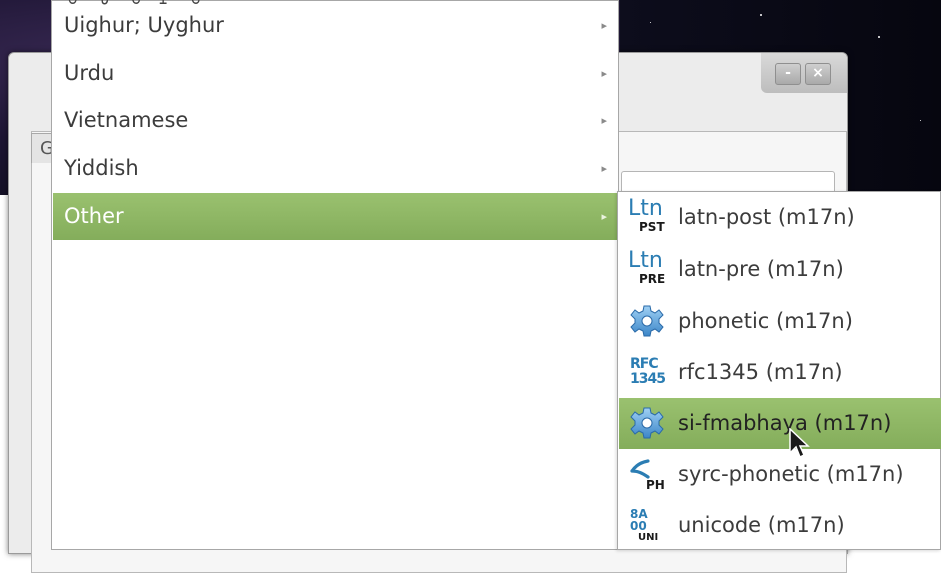 The image size is (941, 573). Describe the element at coordinates (126, 120) in the screenshot. I see `menu-item-label: Vietnamese` at that location.